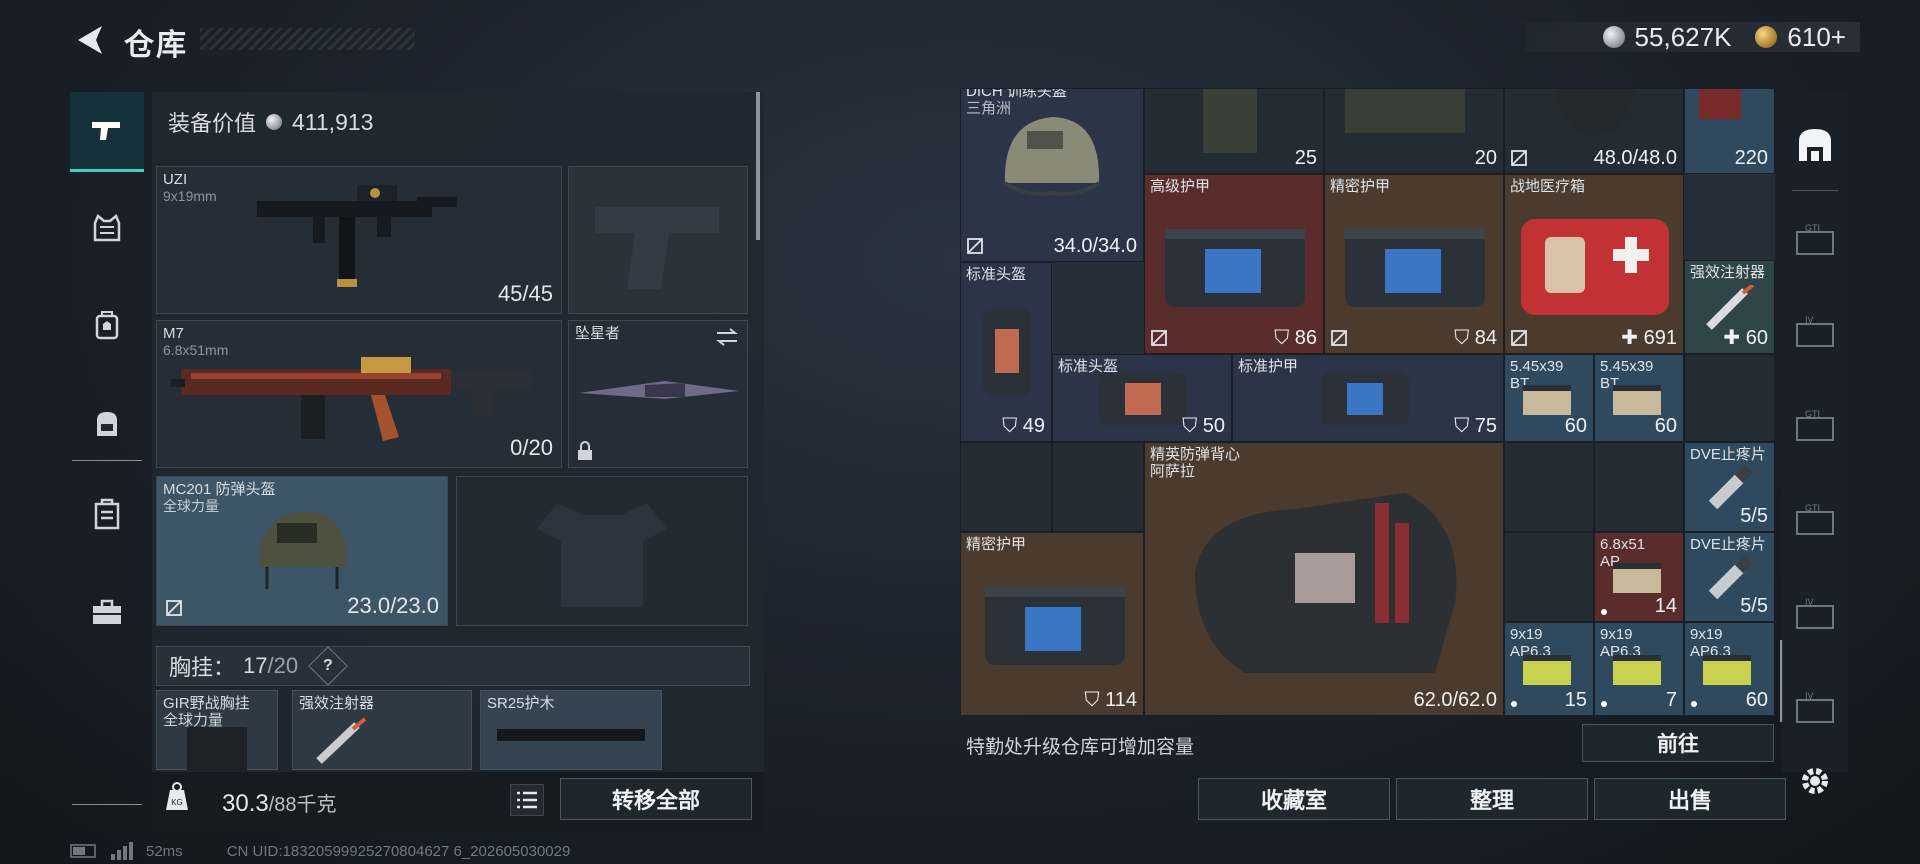 The image size is (1920, 864). Describe the element at coordinates (156, 45) in the screenshot. I see `page-title: 仓库` at that location.